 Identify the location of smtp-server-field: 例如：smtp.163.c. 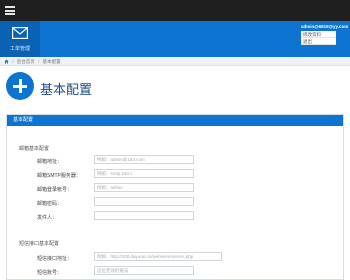
(144, 173).